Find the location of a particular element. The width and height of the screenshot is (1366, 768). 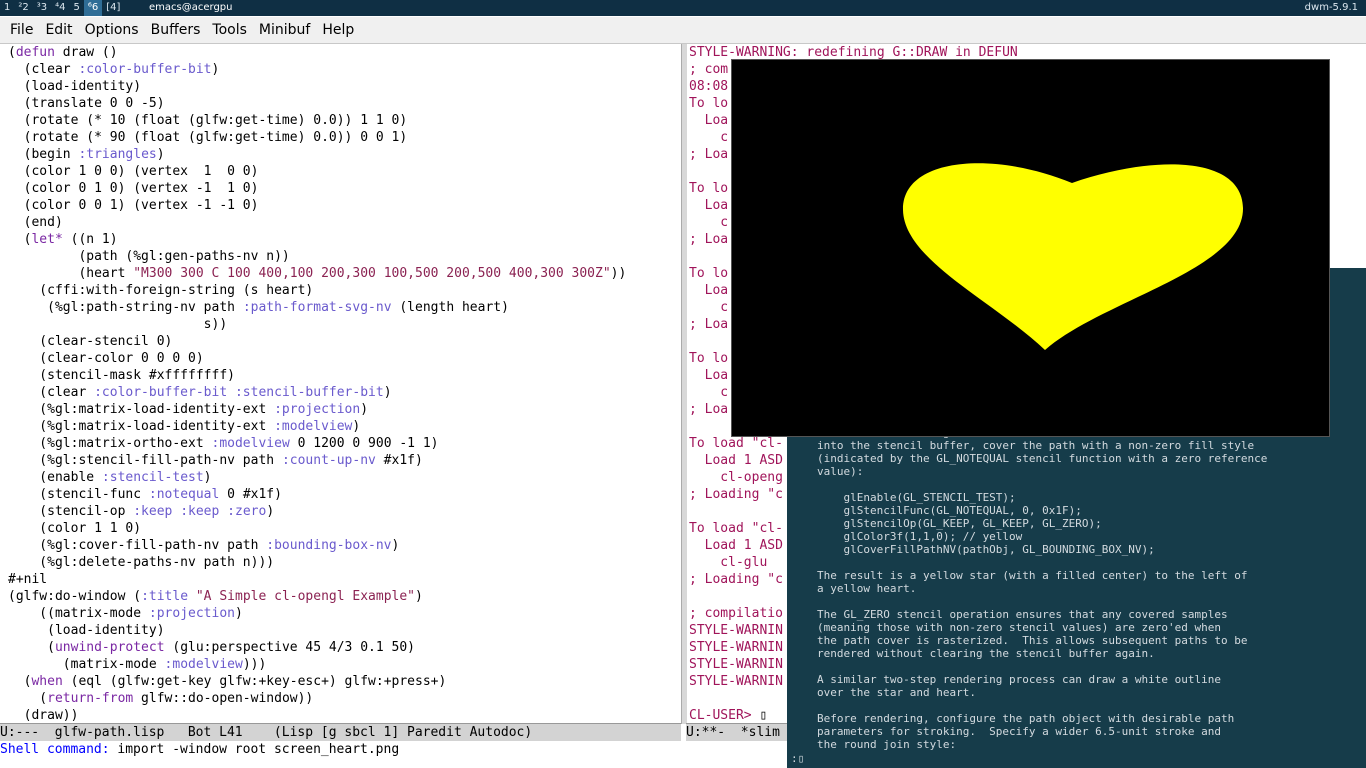

menu-minibuf: Minibuf is located at coordinates (284, 30).